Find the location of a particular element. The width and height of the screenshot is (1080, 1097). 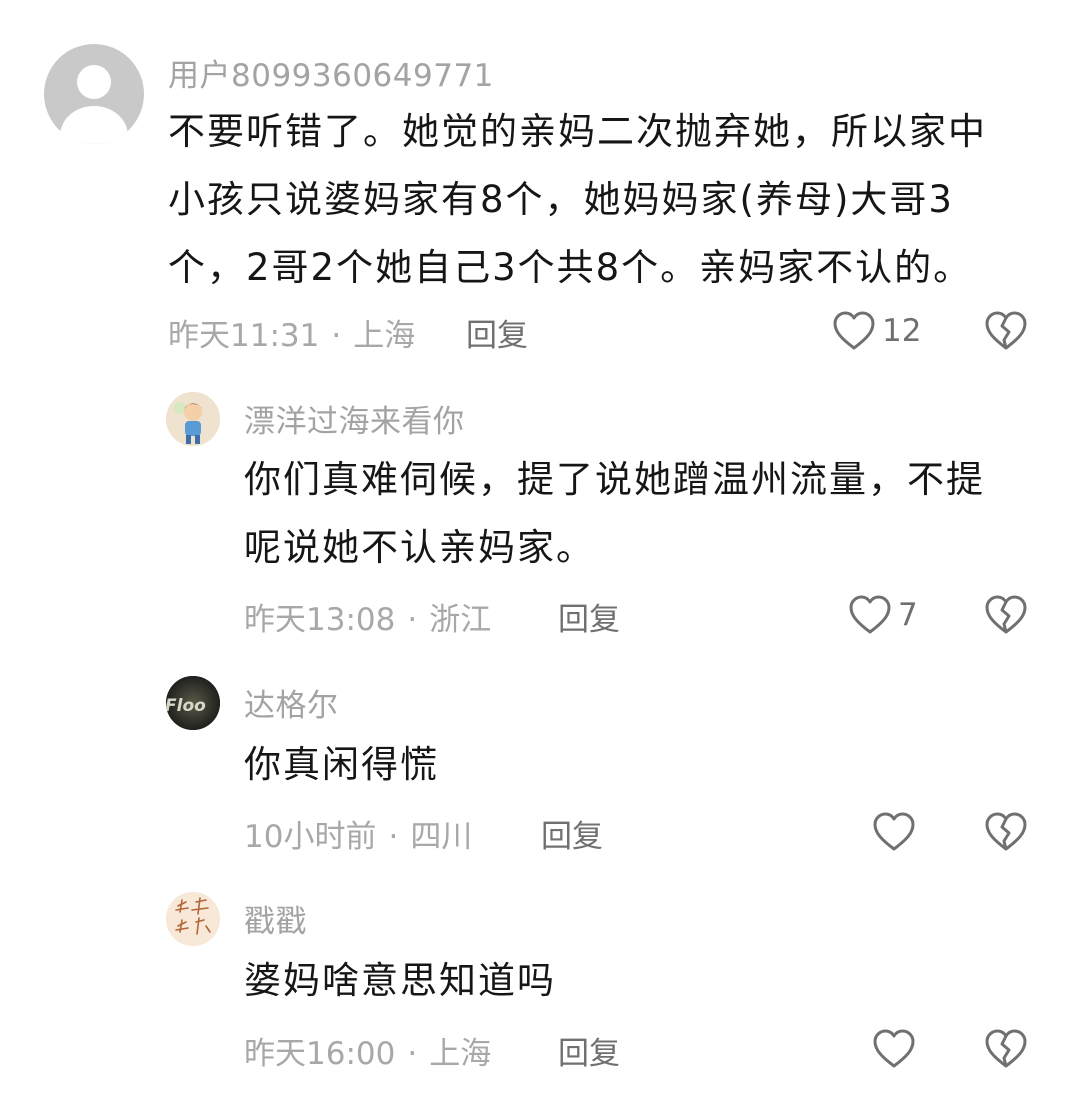

comment-meta: 昨天16:00 · 上海 is located at coordinates (367, 1050).